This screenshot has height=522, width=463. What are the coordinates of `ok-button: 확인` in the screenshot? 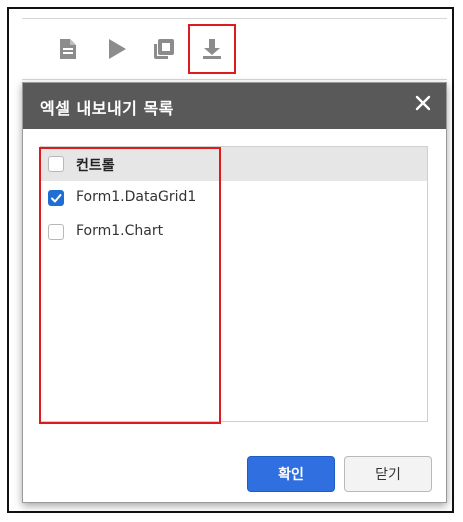 It's located at (291, 474).